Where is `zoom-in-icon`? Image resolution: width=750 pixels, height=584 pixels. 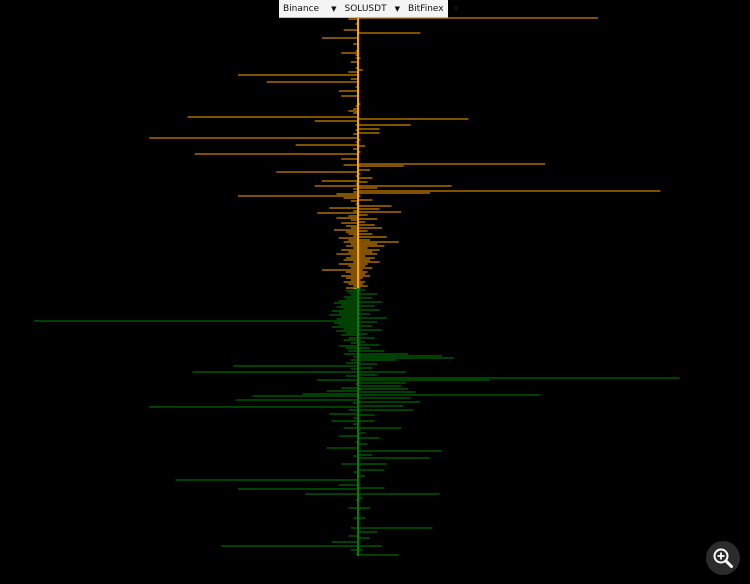
zoom-in-icon is located at coordinates (723, 558).